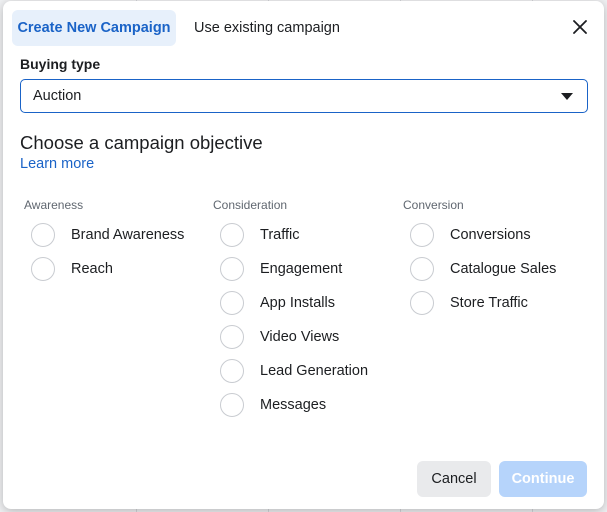  I want to click on option-label: Traffic, so click(280, 235).